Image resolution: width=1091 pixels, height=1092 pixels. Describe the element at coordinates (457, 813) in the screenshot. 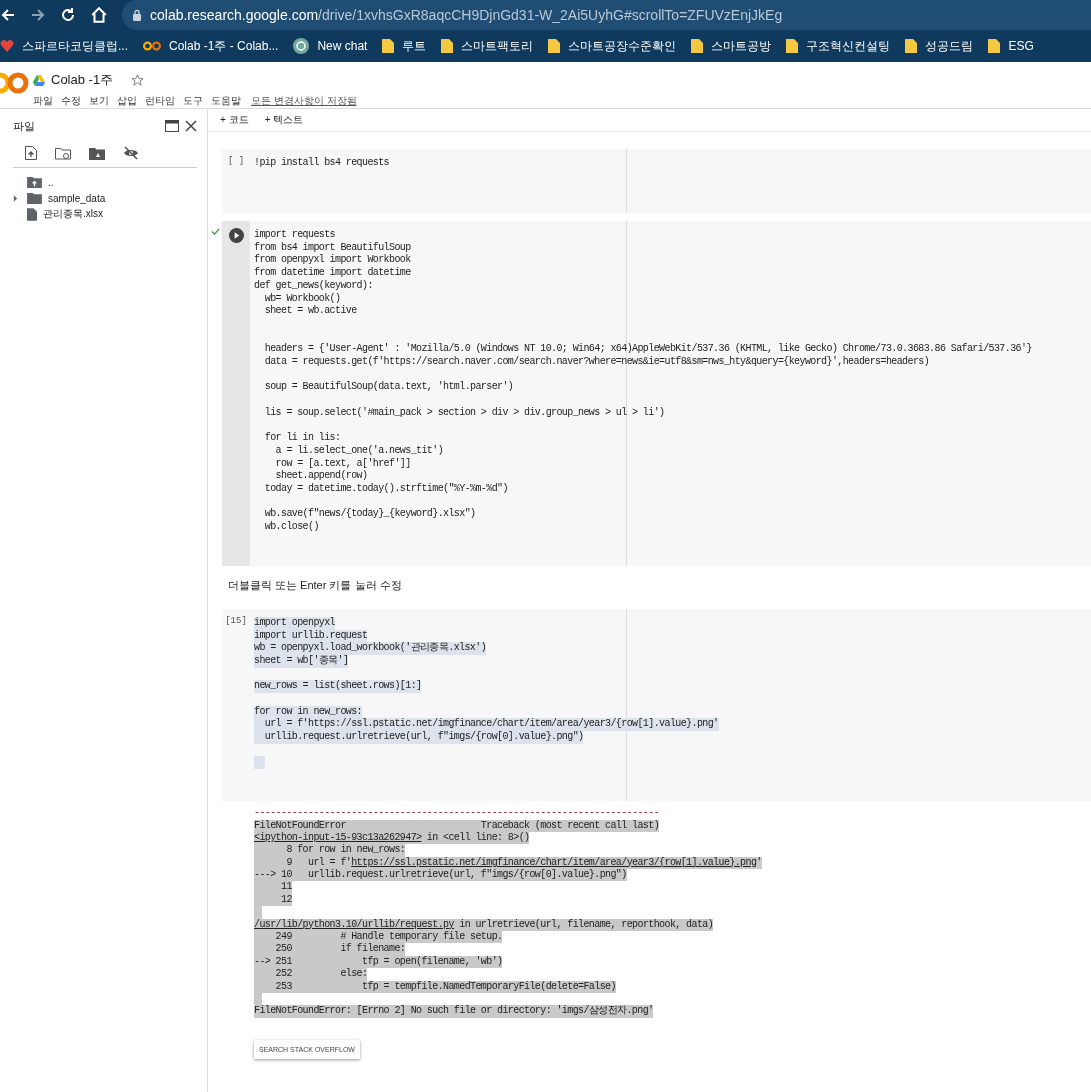

I see `output-line: ---------------------------------------------------------------------------` at that location.